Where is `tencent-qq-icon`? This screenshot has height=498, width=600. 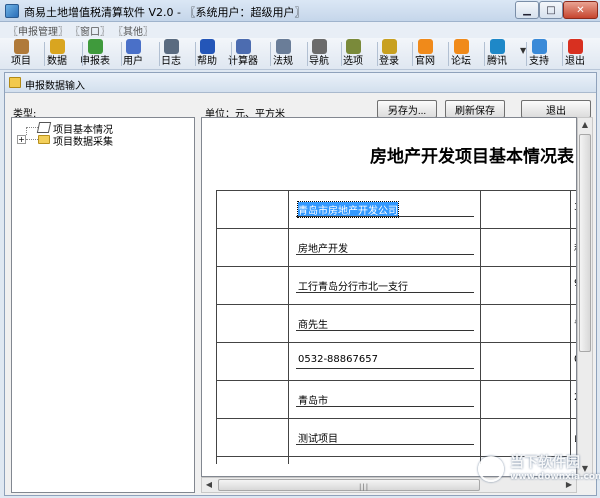
tencent-qq-icon is located at coordinates (497, 46).